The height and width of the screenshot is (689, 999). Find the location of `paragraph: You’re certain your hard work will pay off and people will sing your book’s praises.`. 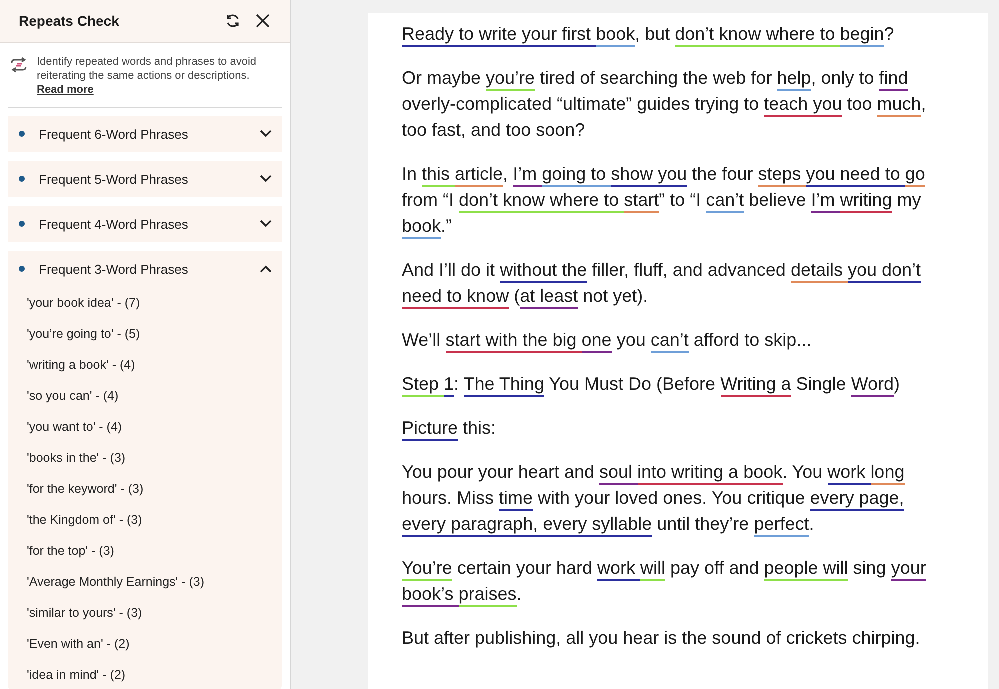

paragraph: You’re certain your hard work will pay off and people will sing your book’s praises. is located at coordinates (671, 581).